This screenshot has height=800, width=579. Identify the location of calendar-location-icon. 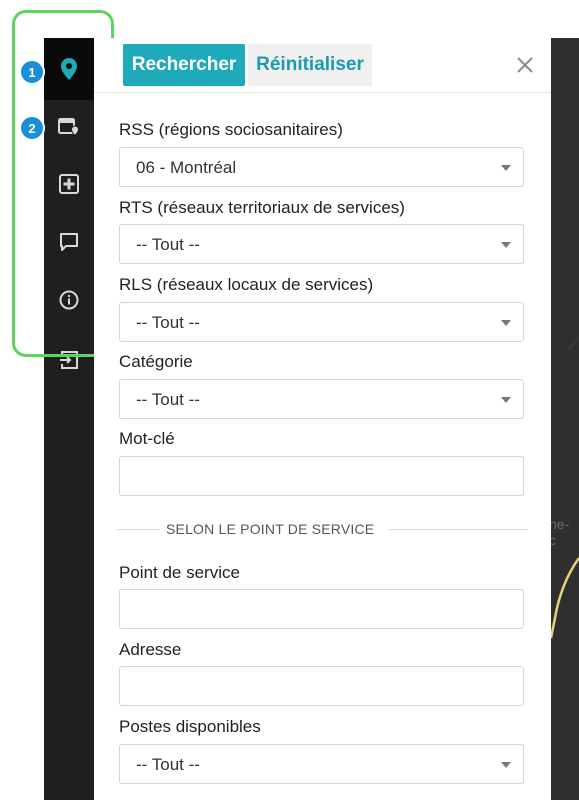
(69, 126).